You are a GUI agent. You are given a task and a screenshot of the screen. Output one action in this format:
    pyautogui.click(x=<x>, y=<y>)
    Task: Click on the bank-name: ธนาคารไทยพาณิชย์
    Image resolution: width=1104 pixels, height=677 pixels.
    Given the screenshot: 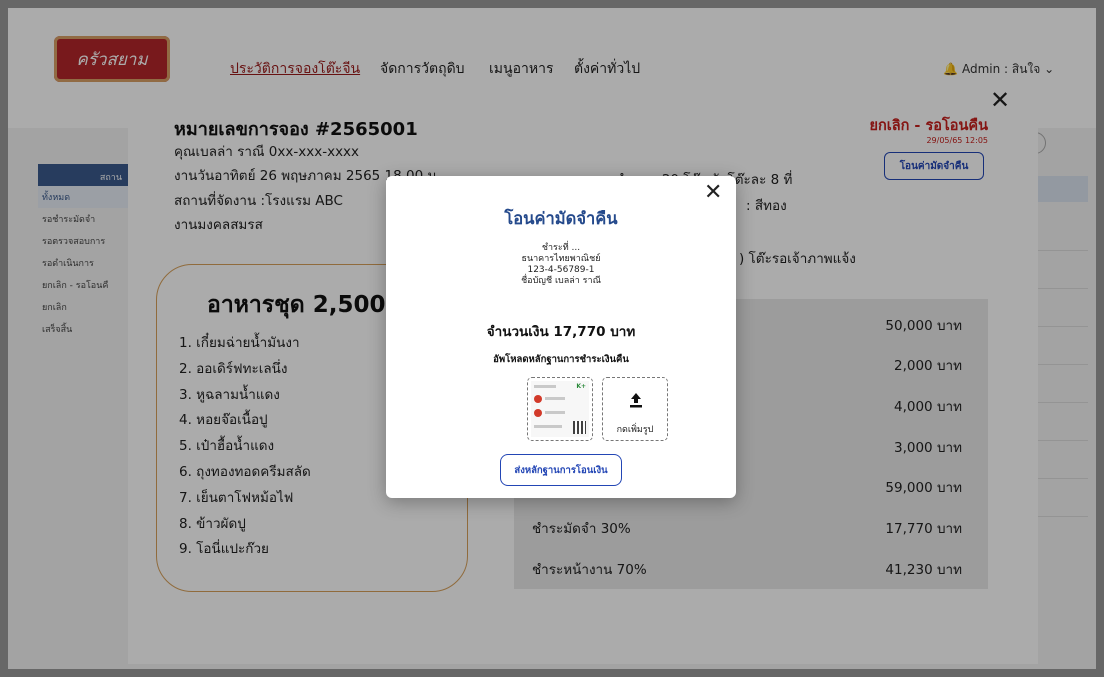 What is the action you would take?
    pyautogui.click(x=561, y=259)
    